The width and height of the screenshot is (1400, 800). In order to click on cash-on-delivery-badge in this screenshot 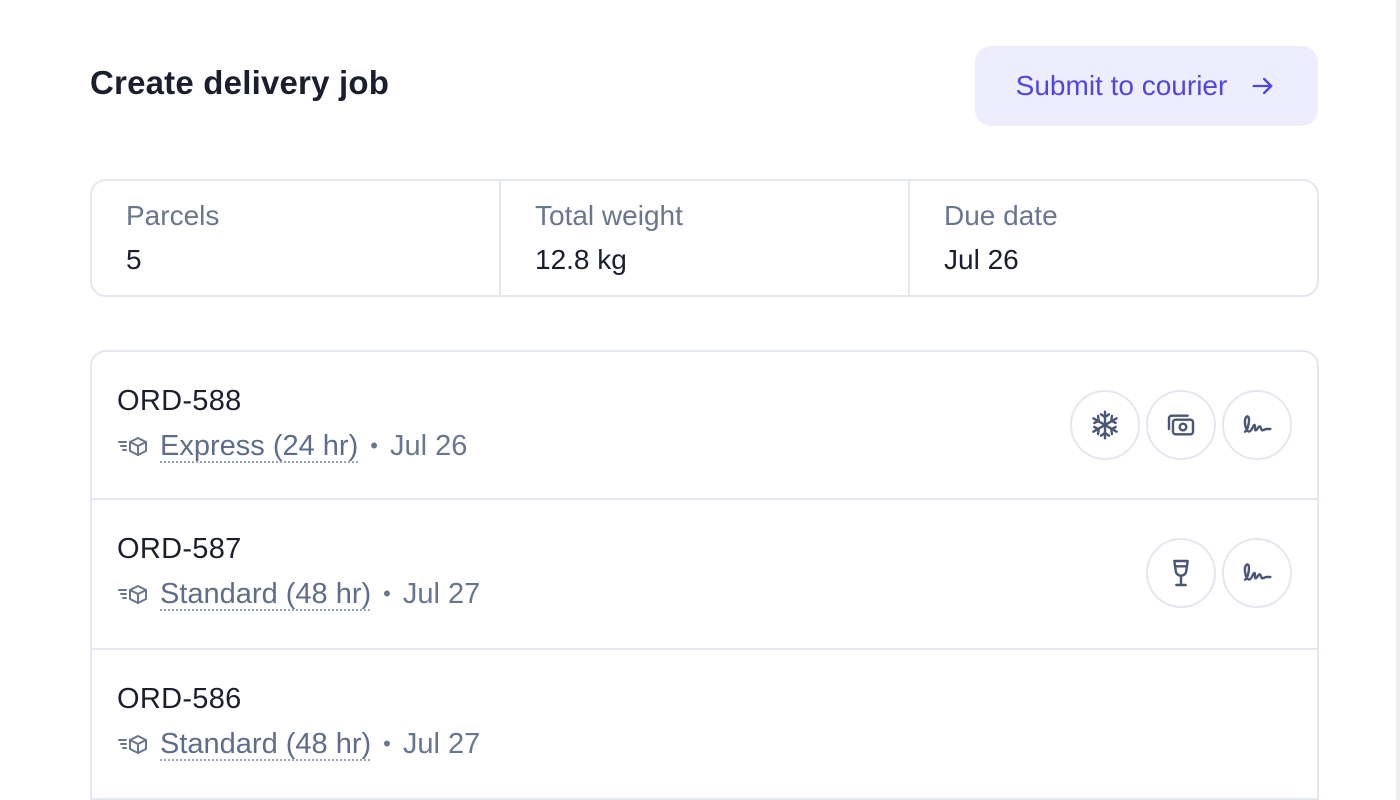, I will do `click(1181, 425)`.